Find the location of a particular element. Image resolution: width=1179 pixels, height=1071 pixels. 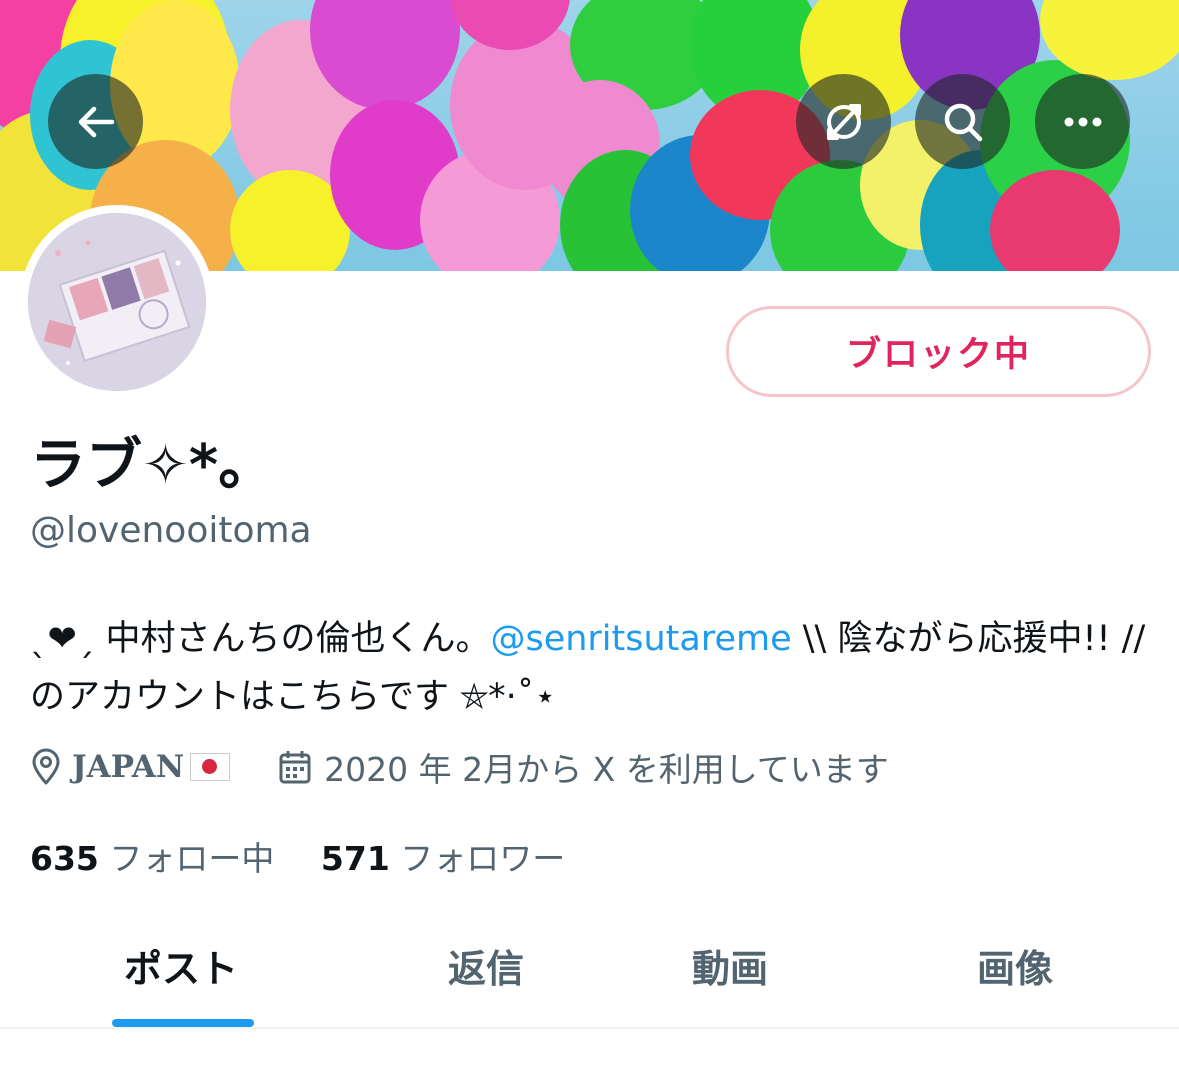

location-pin-icon is located at coordinates (46, 766).